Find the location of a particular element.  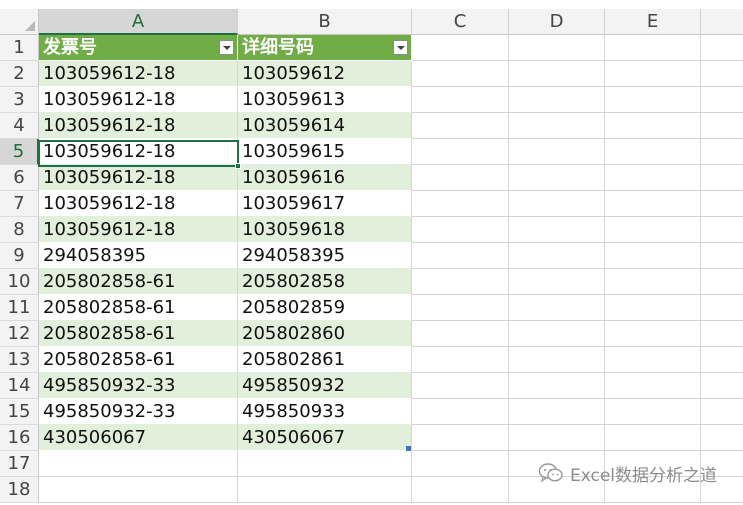

table-resize-handle is located at coordinates (408, 448).